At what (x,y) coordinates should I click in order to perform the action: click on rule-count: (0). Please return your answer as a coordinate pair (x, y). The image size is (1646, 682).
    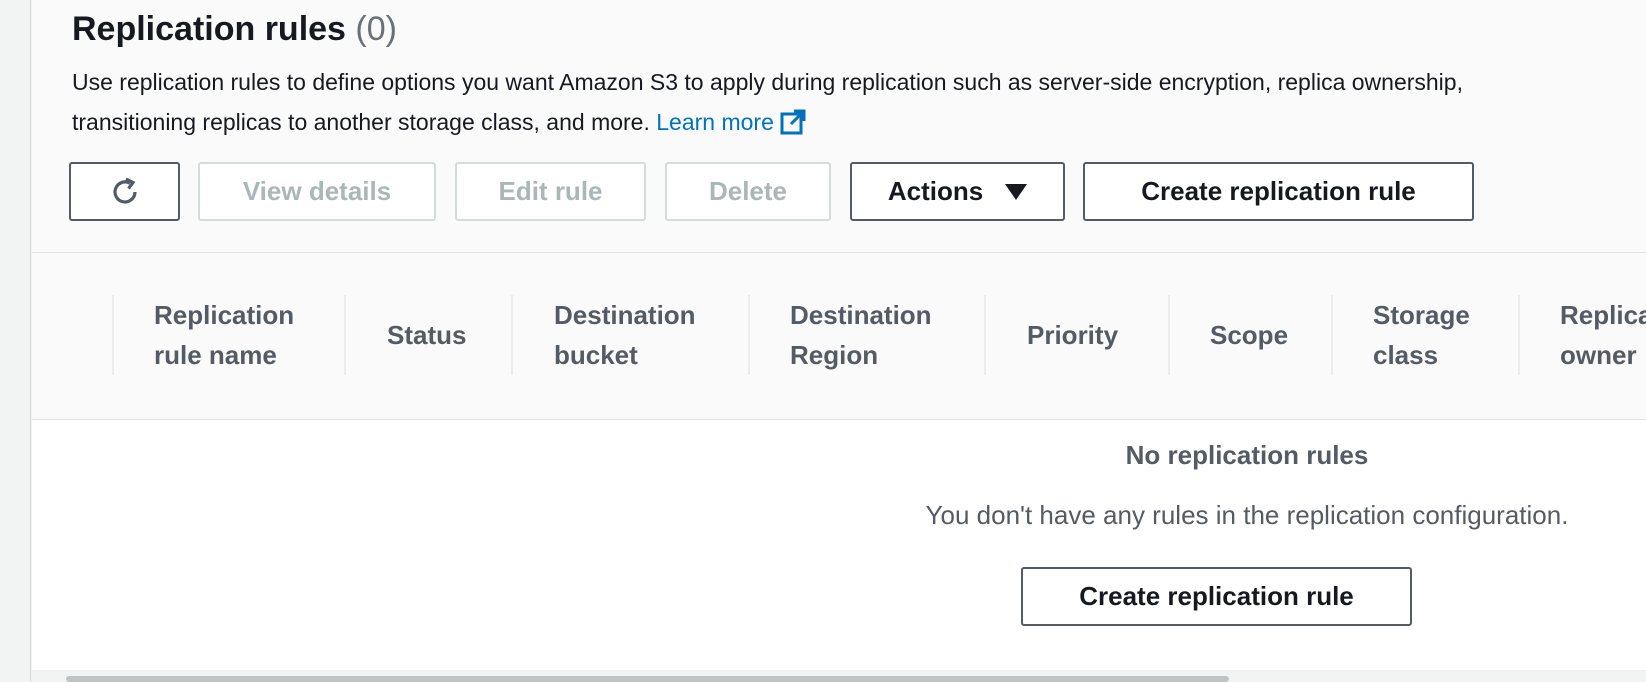
    Looking at the image, I should click on (376, 29).